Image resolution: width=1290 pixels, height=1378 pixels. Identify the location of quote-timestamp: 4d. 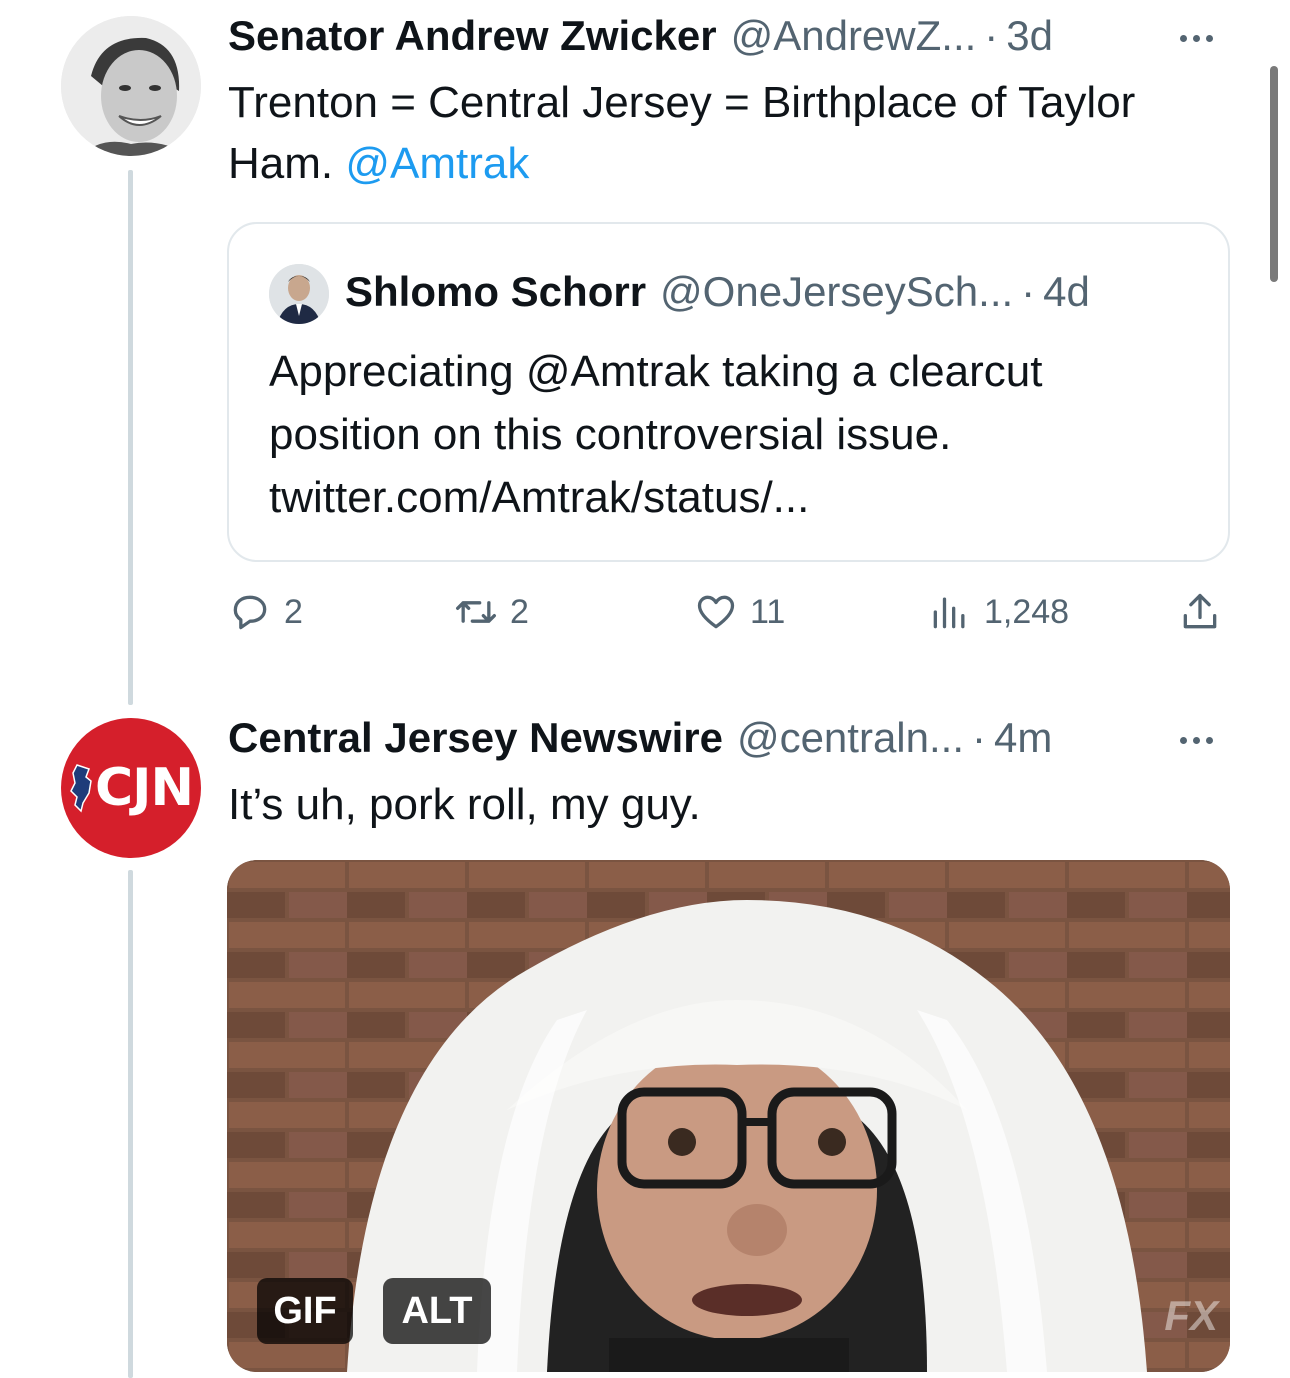
(1066, 292).